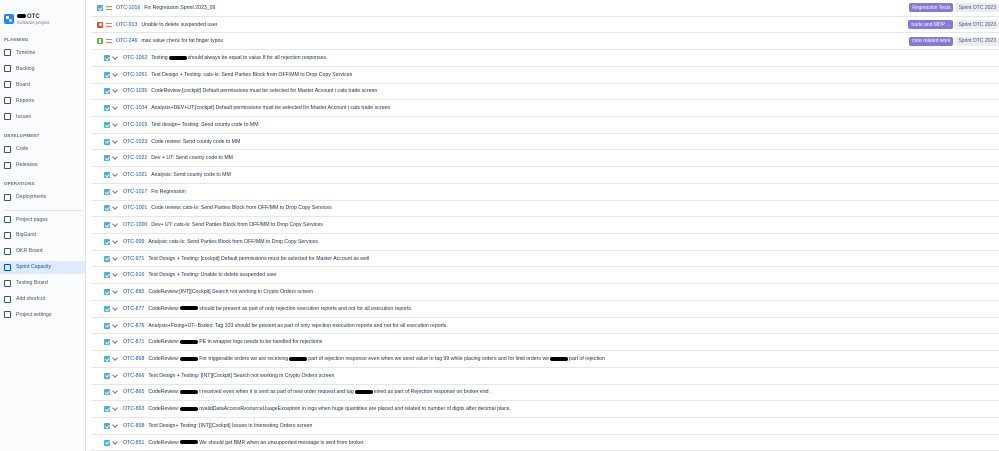  Describe the element at coordinates (42, 100) in the screenshot. I see `sidebar-item-reports: Reports` at that location.